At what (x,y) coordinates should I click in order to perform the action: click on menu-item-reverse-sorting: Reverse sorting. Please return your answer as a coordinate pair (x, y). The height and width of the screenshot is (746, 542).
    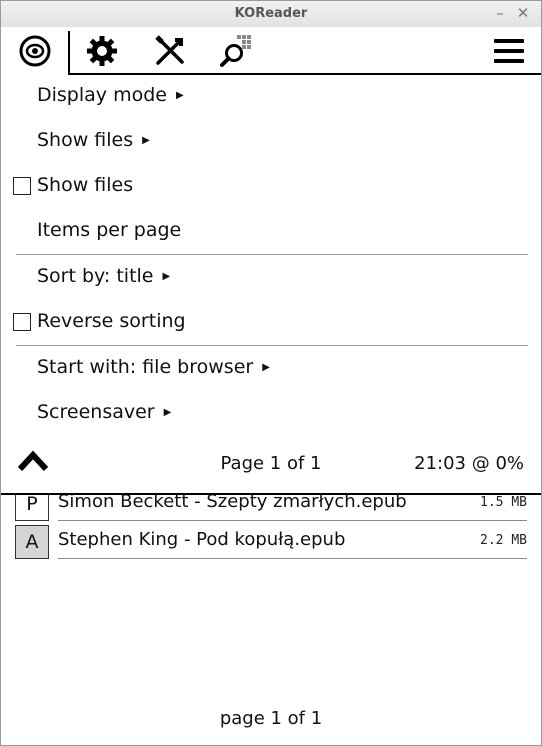
    Looking at the image, I should click on (271, 322).